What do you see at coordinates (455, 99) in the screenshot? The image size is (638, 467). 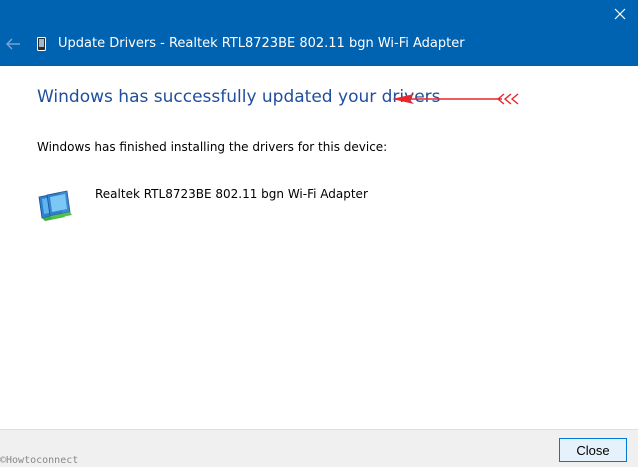 I see `red-arrow-icon` at bounding box center [455, 99].